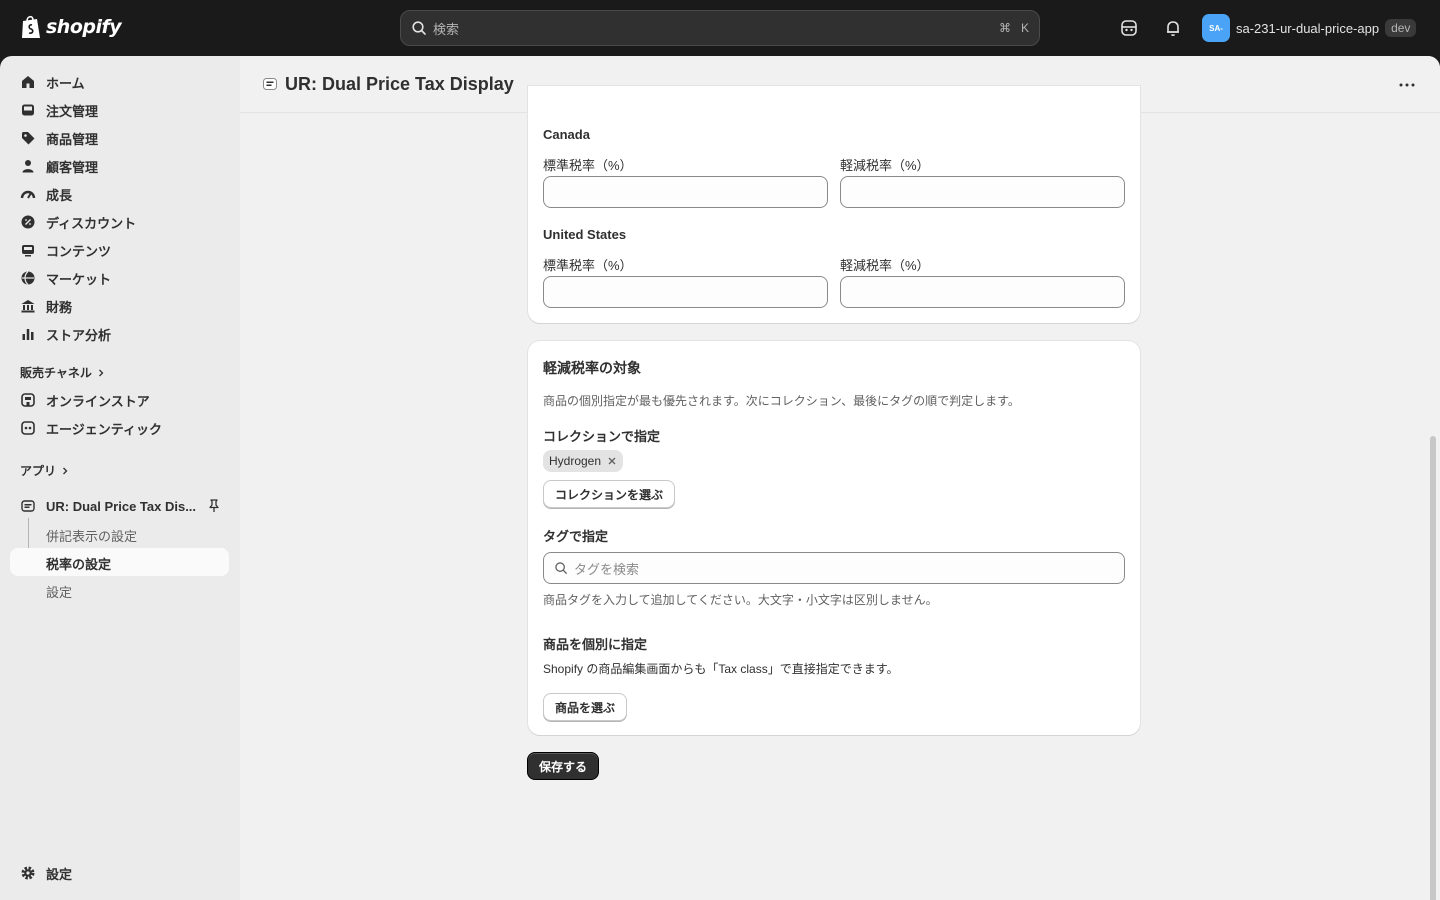 The width and height of the screenshot is (1440, 900). Describe the element at coordinates (721, 669) in the screenshot. I see `product-help-text: Shopify の商品編集画面からも「Tax class」で直接指定できます。` at that location.